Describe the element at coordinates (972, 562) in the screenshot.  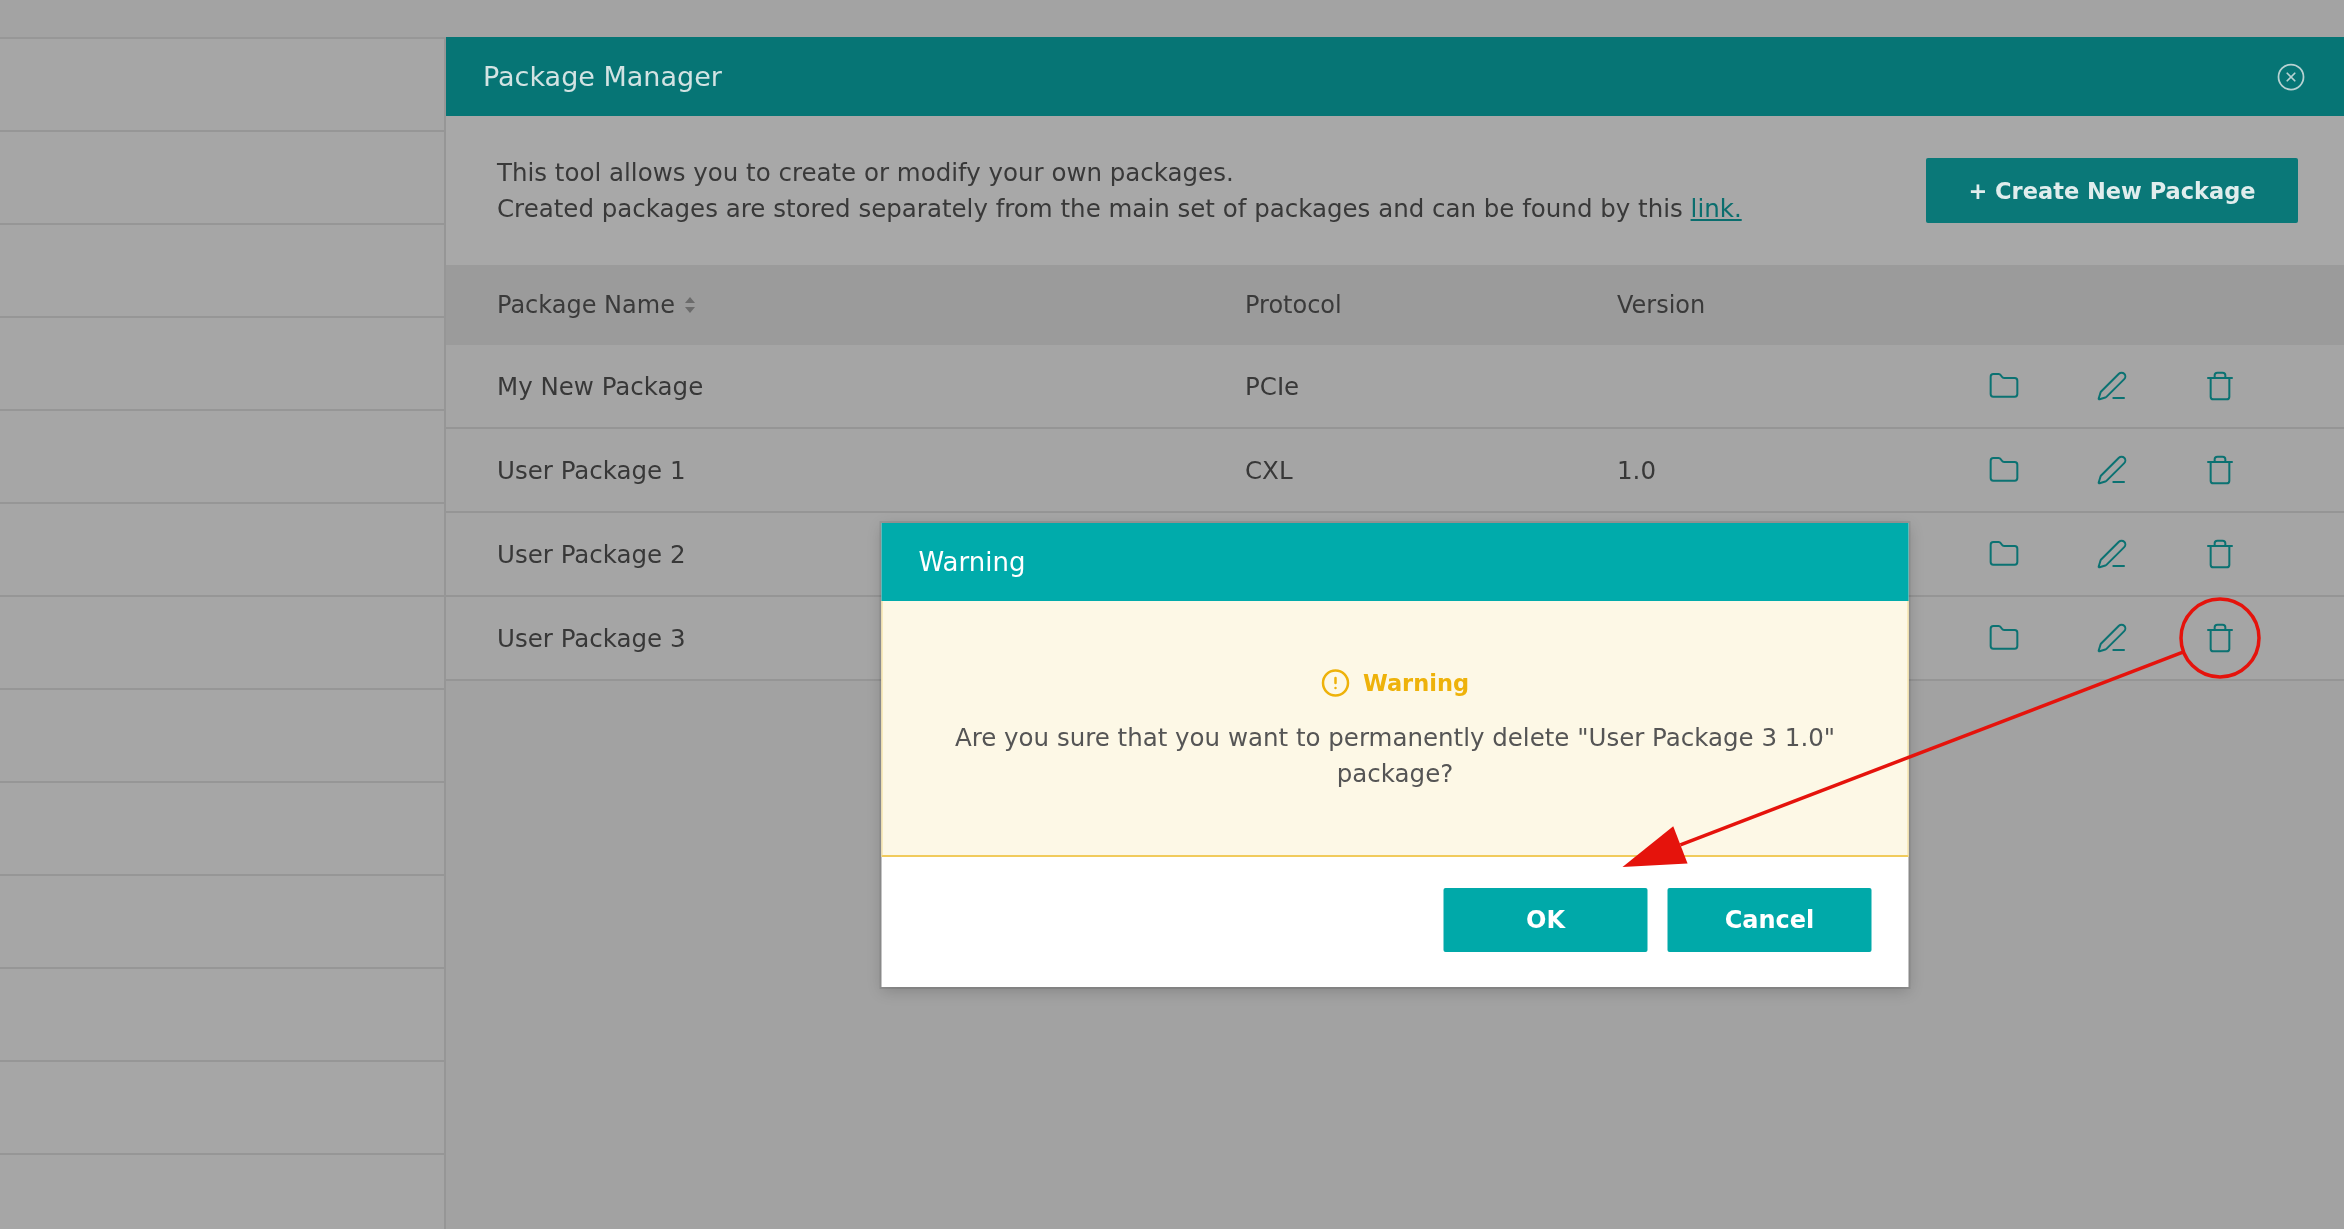
I see `dialog-title: Warning` at that location.